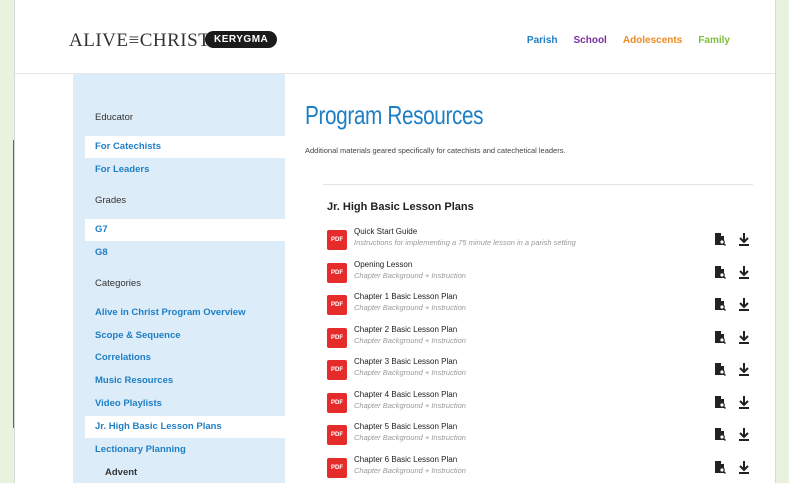 Image resolution: width=789 pixels, height=483 pixels. Describe the element at coordinates (190, 358) in the screenshot. I see `sidebar-item-correlations: Correlations` at that location.